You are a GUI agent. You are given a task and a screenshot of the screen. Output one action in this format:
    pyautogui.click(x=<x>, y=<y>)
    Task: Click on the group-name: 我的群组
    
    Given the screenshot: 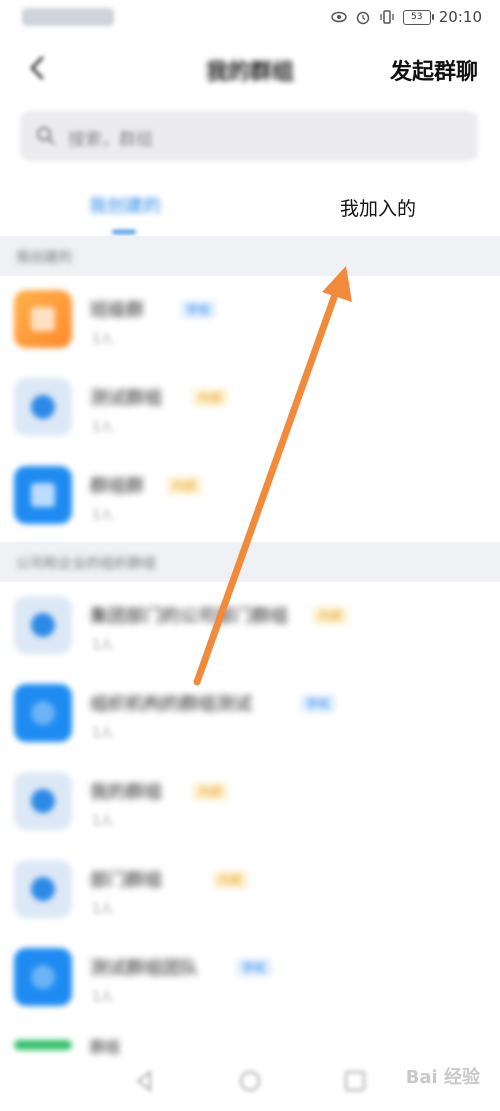 What is the action you would take?
    pyautogui.click(x=126, y=792)
    